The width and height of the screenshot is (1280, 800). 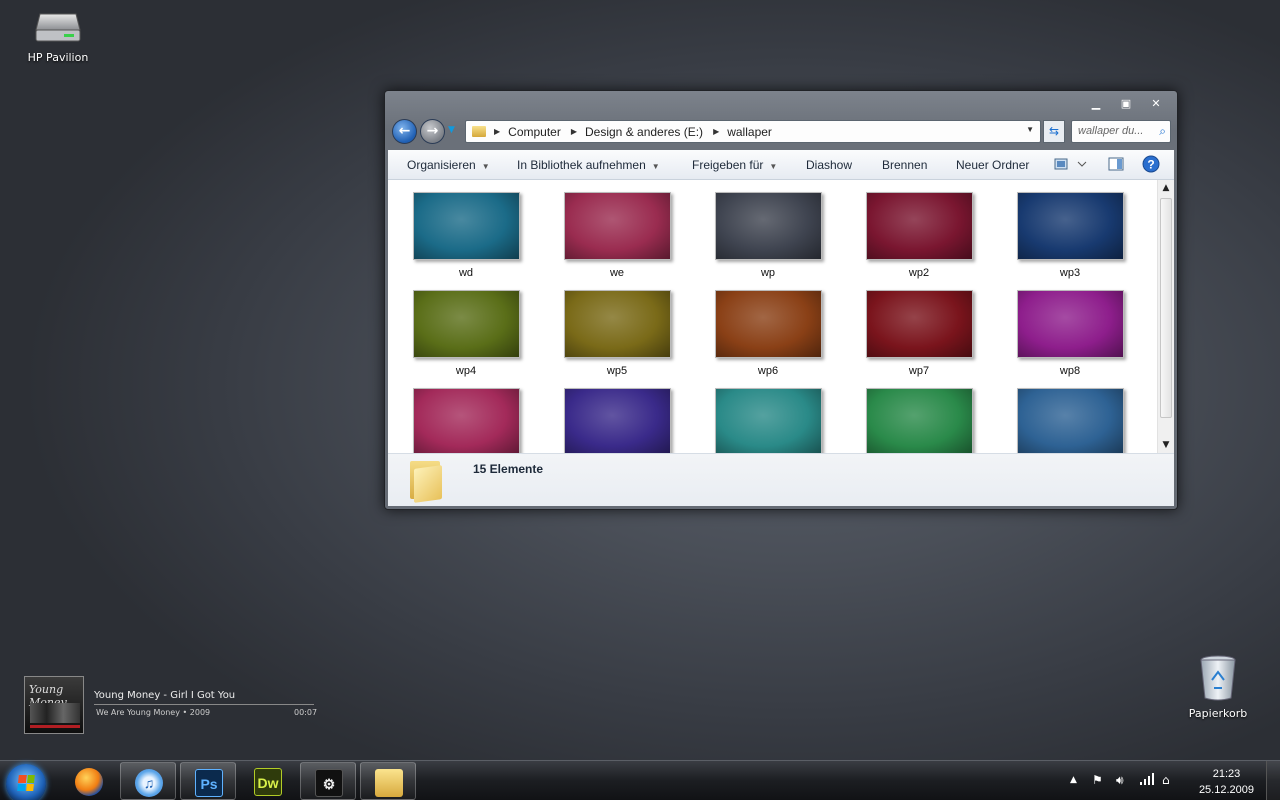 What do you see at coordinates (426, 482) in the screenshot?
I see `folder-icon` at bounding box center [426, 482].